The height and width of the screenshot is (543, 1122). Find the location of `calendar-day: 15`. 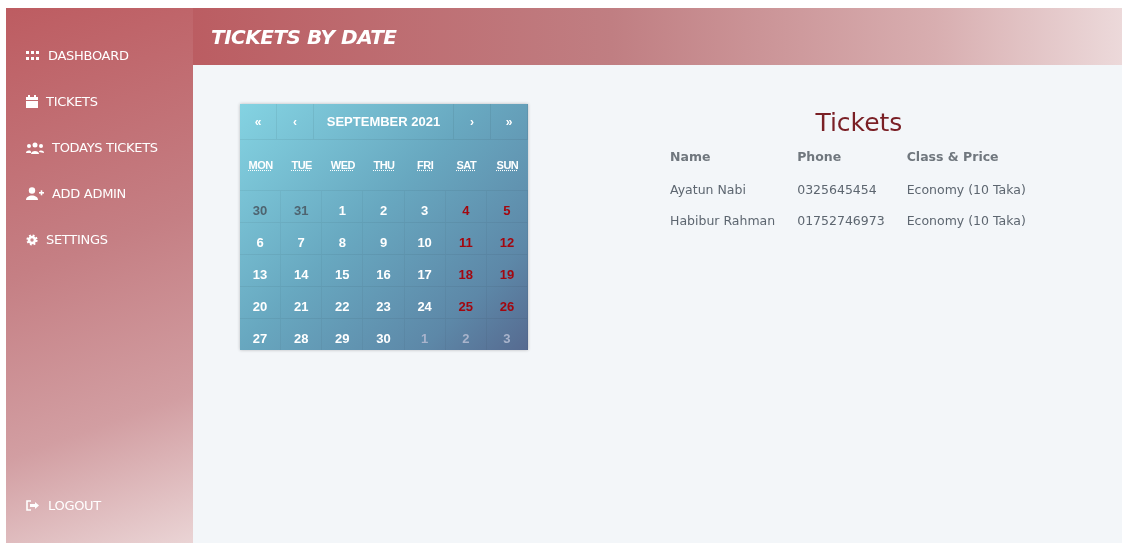

calendar-day: 15 is located at coordinates (343, 270).